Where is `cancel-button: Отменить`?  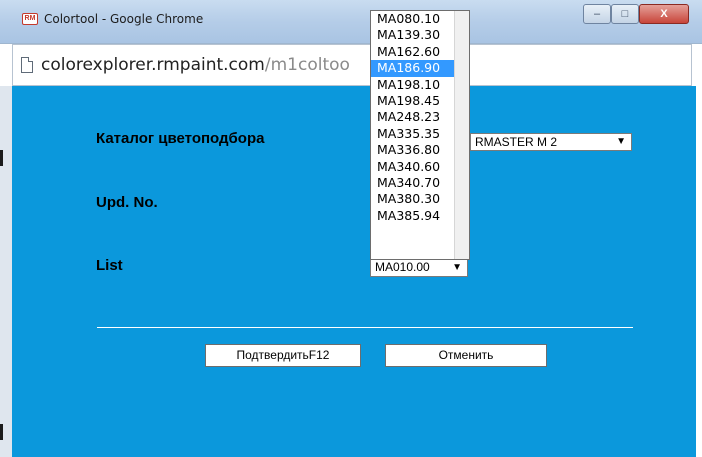 cancel-button: Отменить is located at coordinates (466, 355).